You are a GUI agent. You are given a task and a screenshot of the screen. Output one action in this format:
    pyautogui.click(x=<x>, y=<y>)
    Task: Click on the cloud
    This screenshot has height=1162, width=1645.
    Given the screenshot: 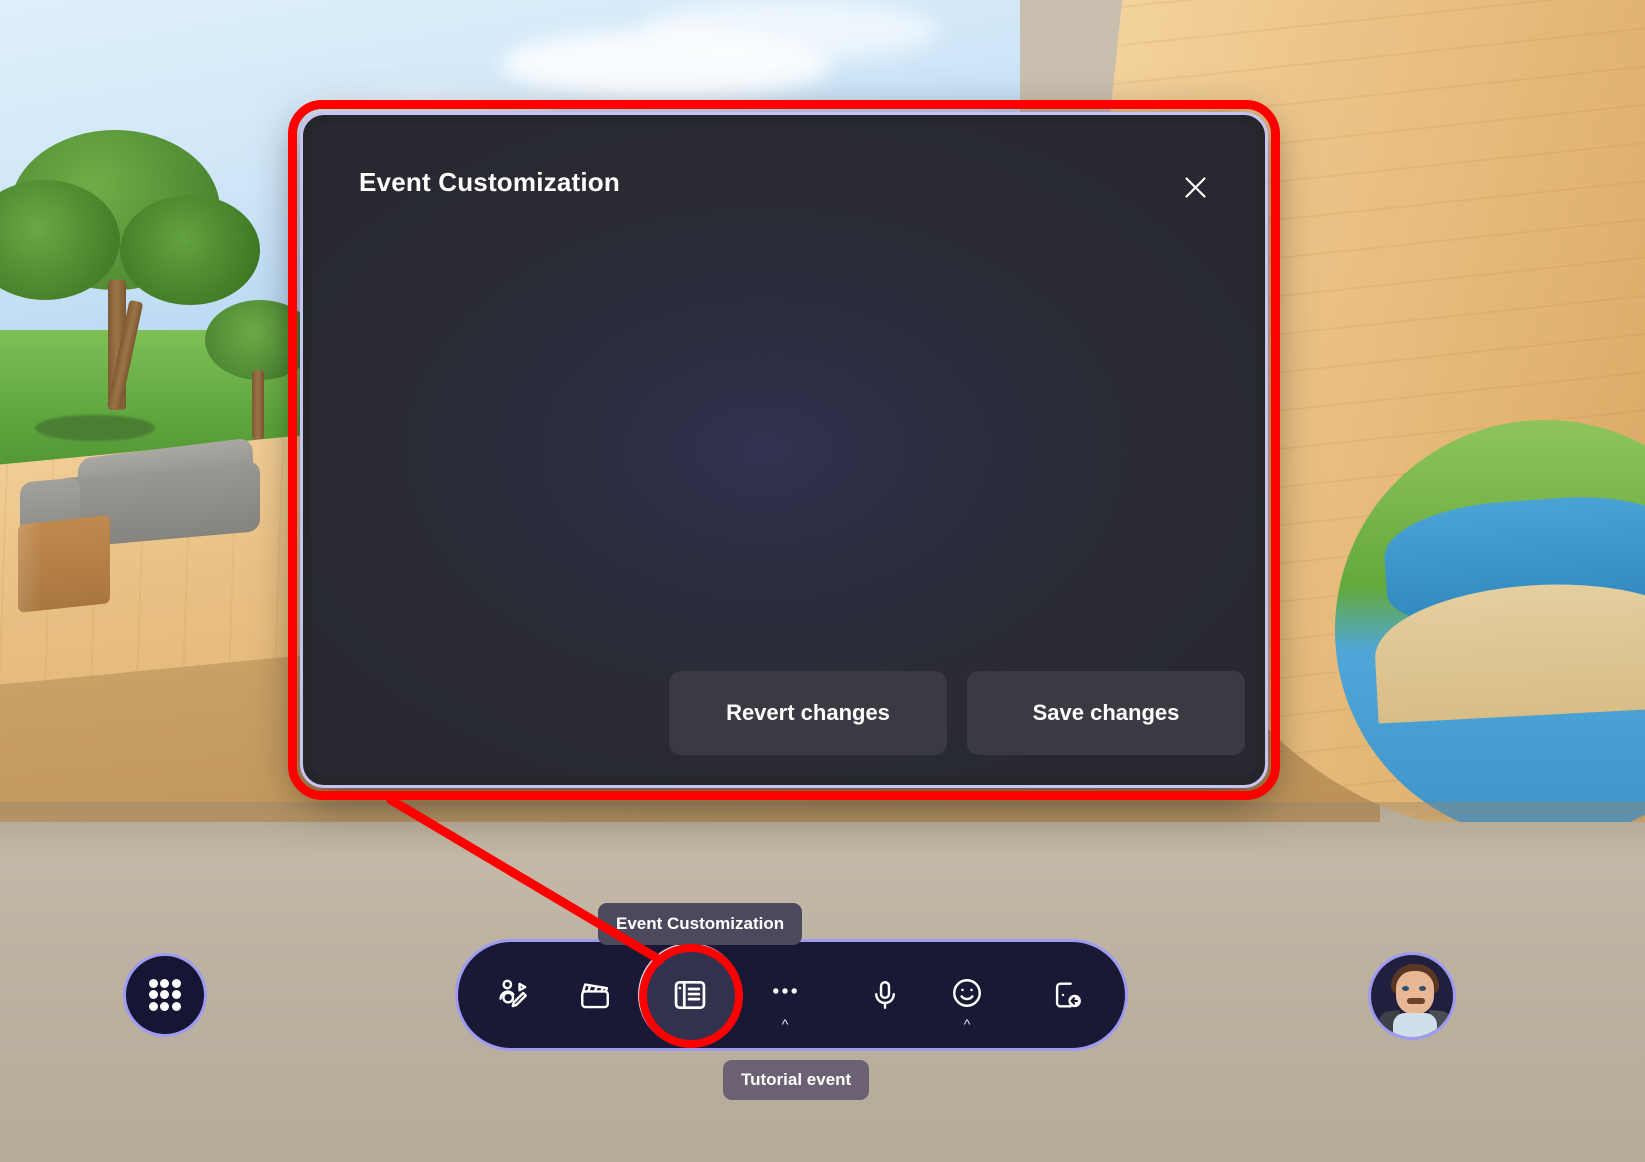 What is the action you would take?
    pyautogui.click(x=790, y=30)
    